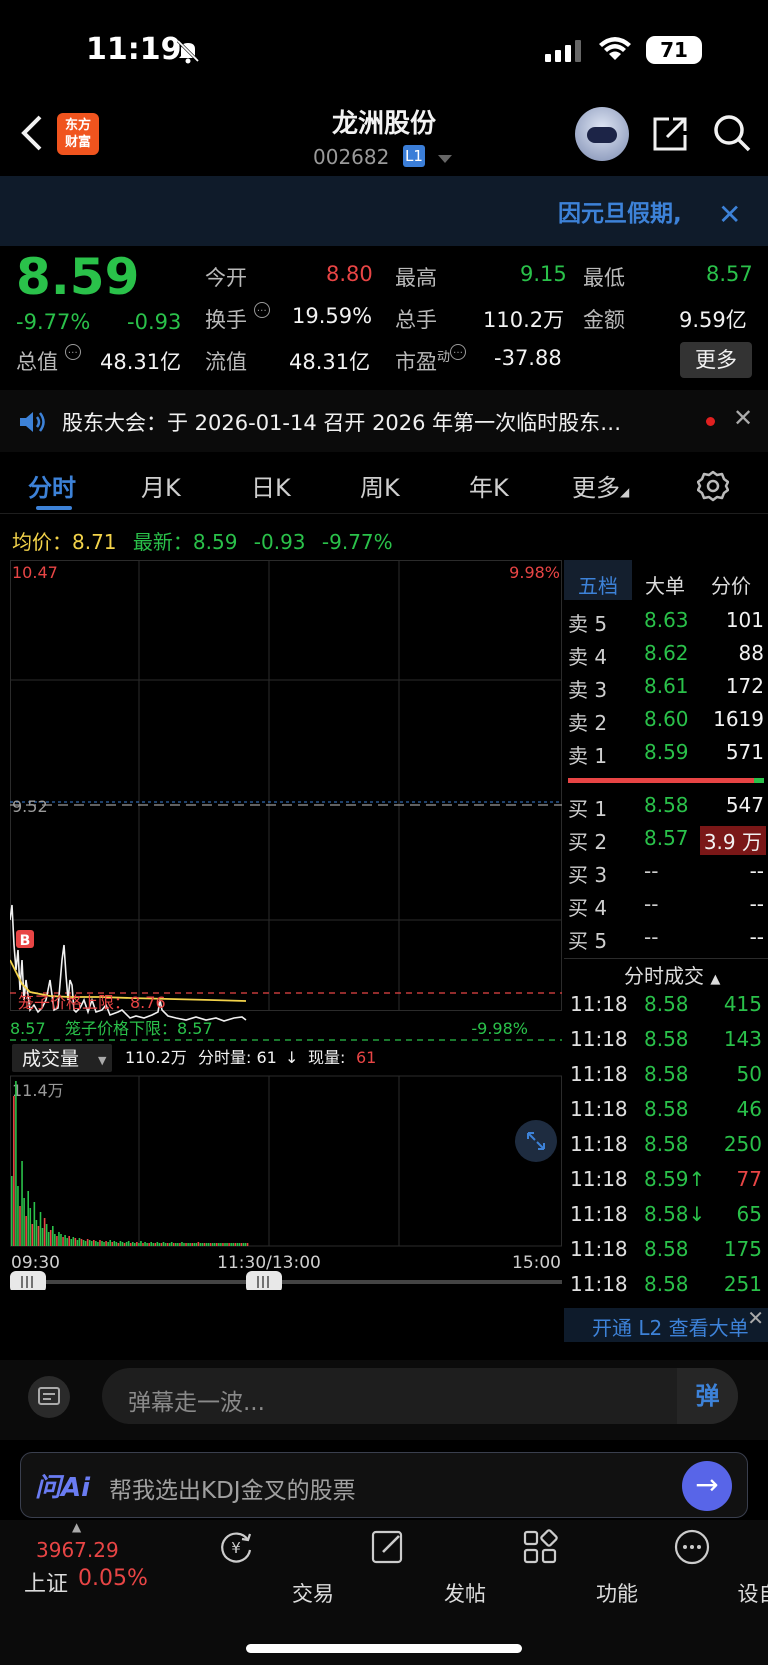 This screenshot has height=1665, width=768. I want to click on tab-weekly: 周K, so click(380, 485).